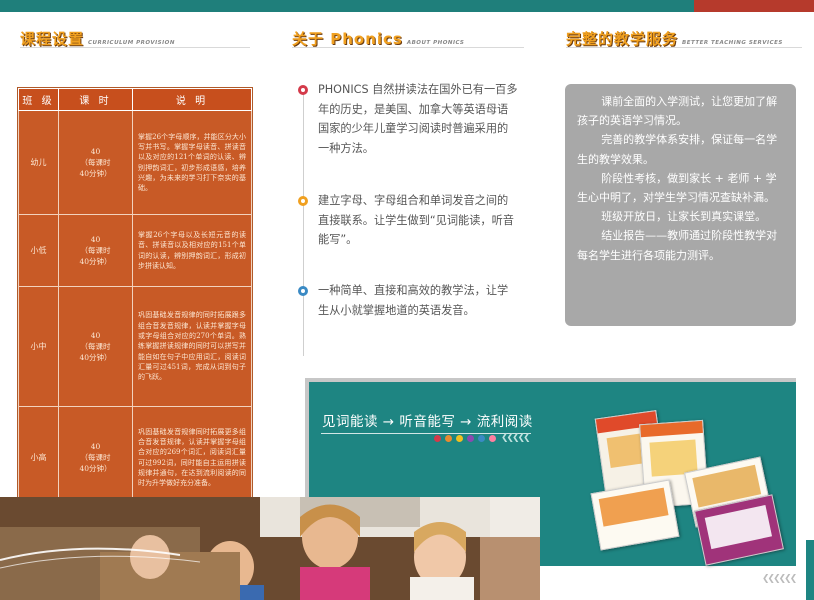  What do you see at coordinates (677, 245) in the screenshot?
I see `service-item: 结业报告——教师通过阶段性教学对每名学生进行各项能力测评。` at bounding box center [677, 245].